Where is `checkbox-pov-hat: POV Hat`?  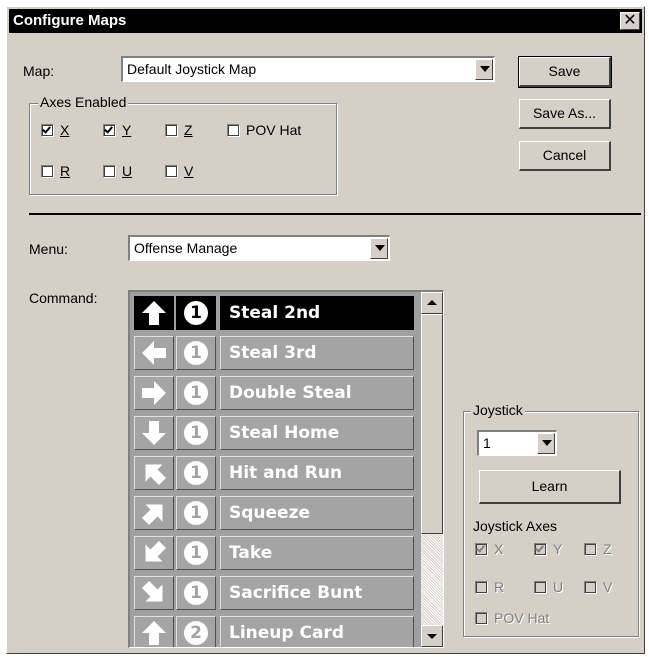 checkbox-pov-hat: POV Hat is located at coordinates (264, 130).